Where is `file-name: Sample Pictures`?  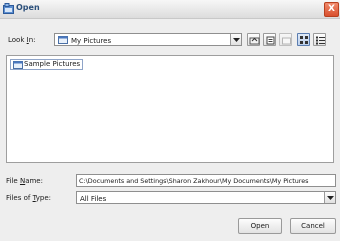 file-name: Sample Pictures is located at coordinates (52, 64).